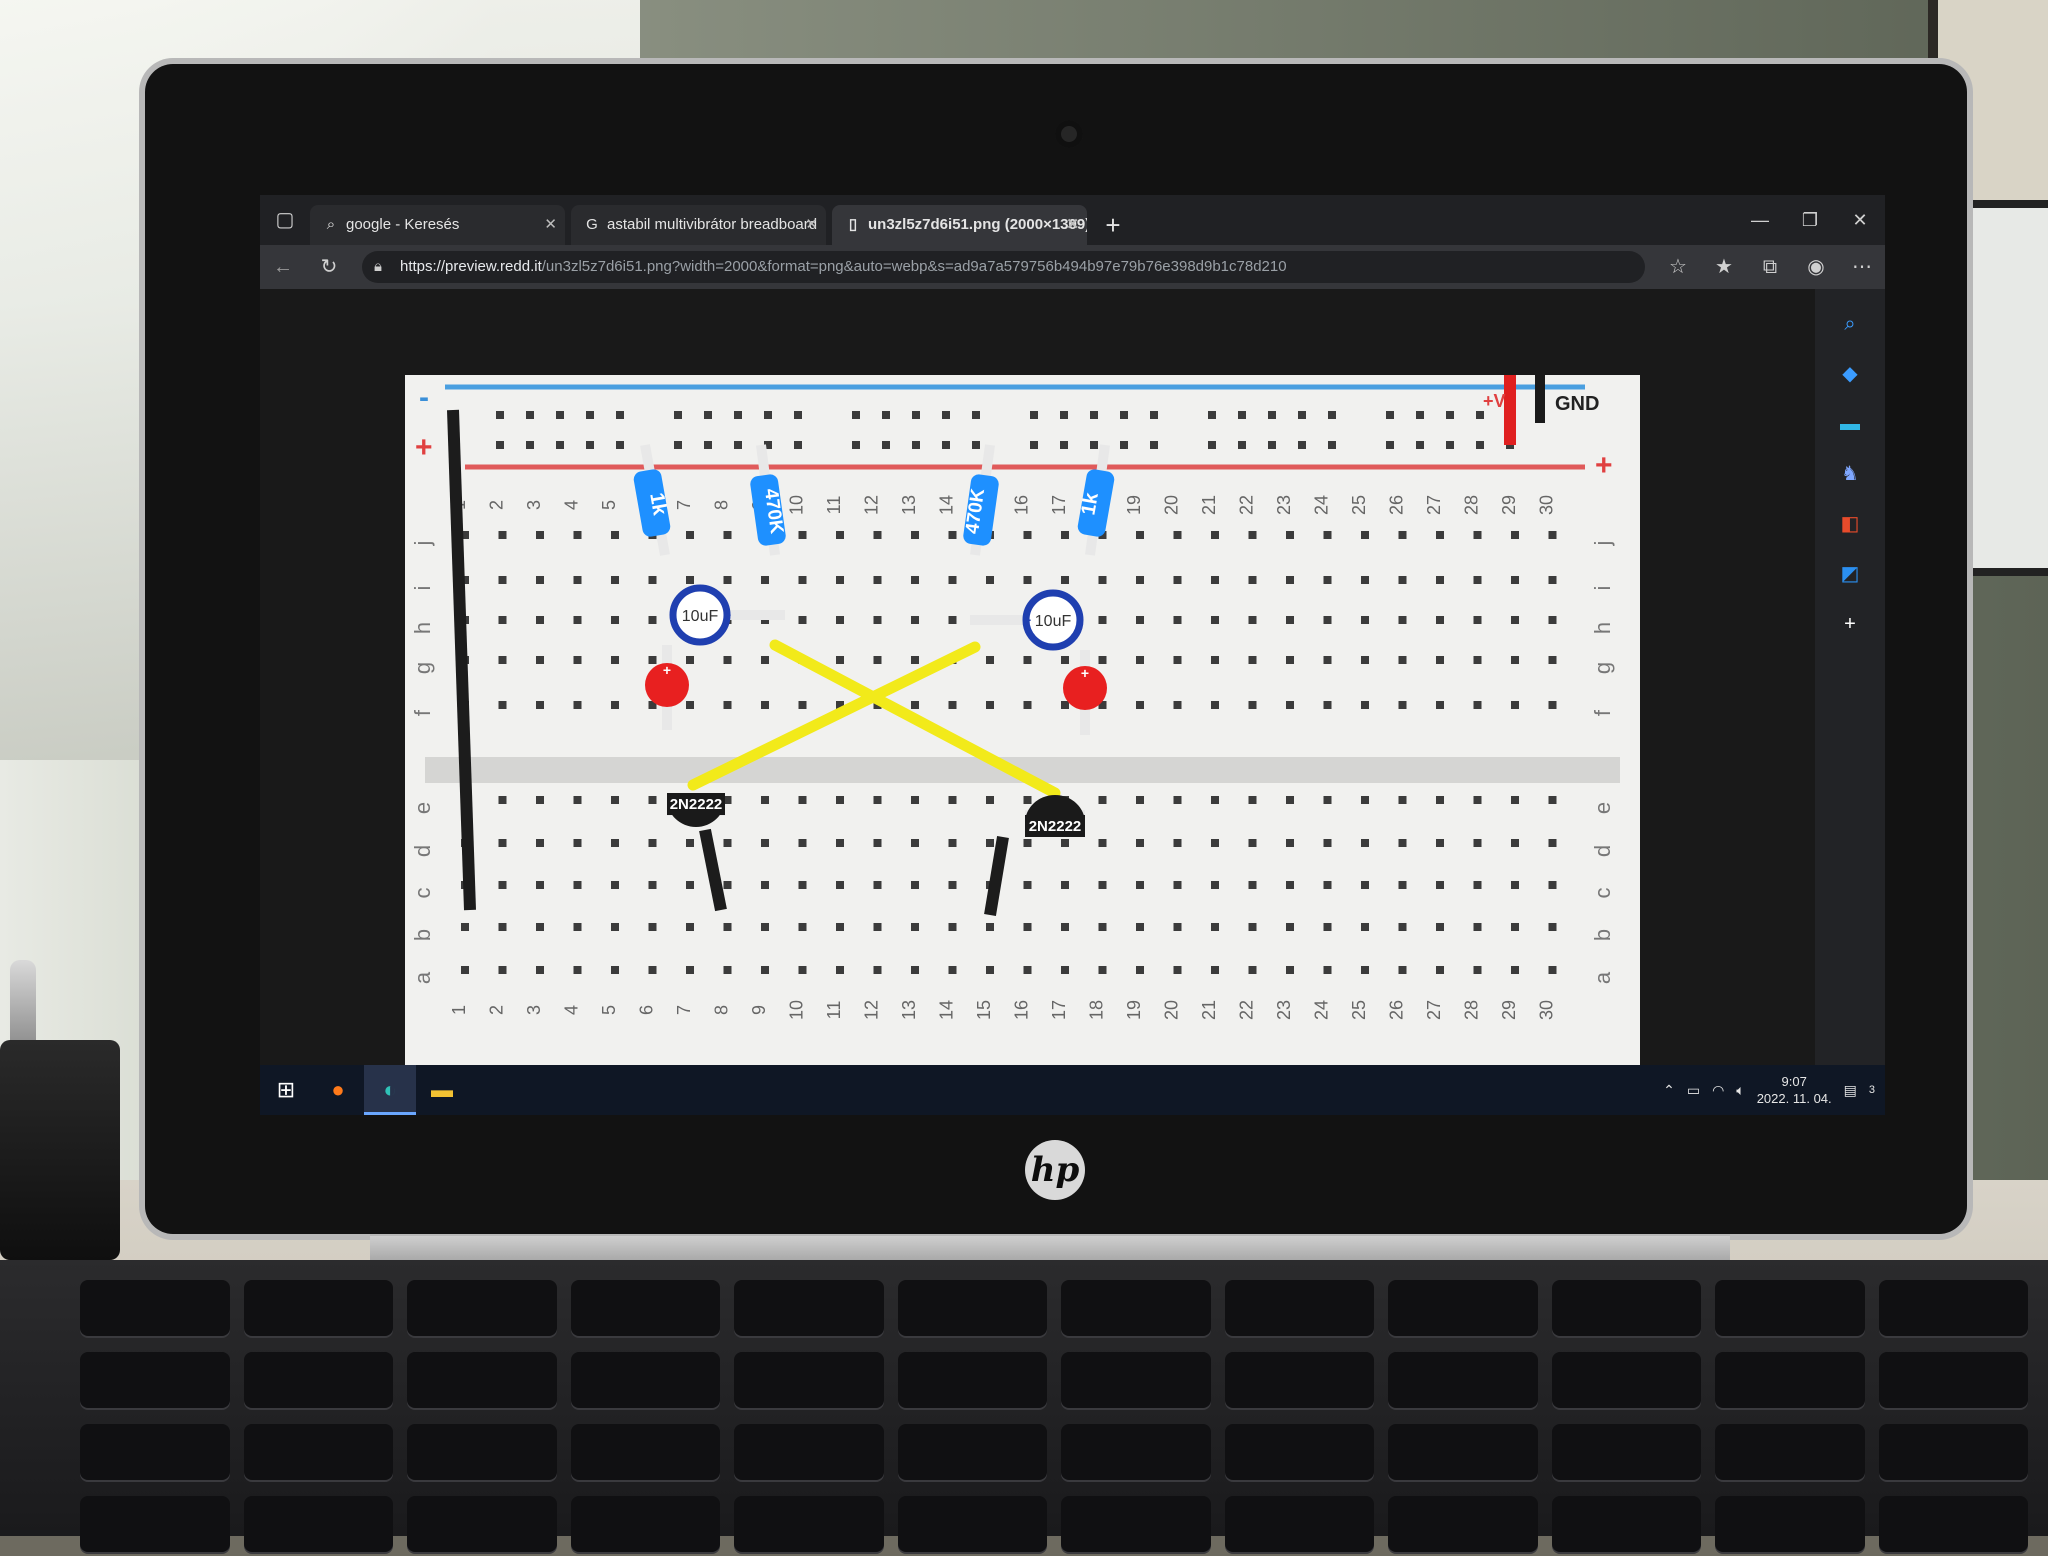  Describe the element at coordinates (1794, 1081) in the screenshot. I see `clock-time: 9:07` at that location.